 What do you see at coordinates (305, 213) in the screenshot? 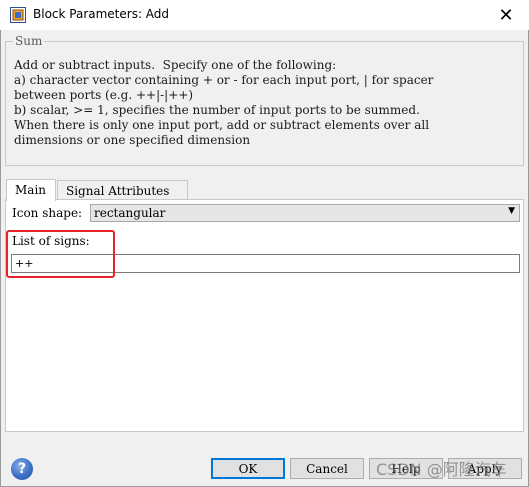
I see `icon-shape-select: rectangular ▼` at bounding box center [305, 213].